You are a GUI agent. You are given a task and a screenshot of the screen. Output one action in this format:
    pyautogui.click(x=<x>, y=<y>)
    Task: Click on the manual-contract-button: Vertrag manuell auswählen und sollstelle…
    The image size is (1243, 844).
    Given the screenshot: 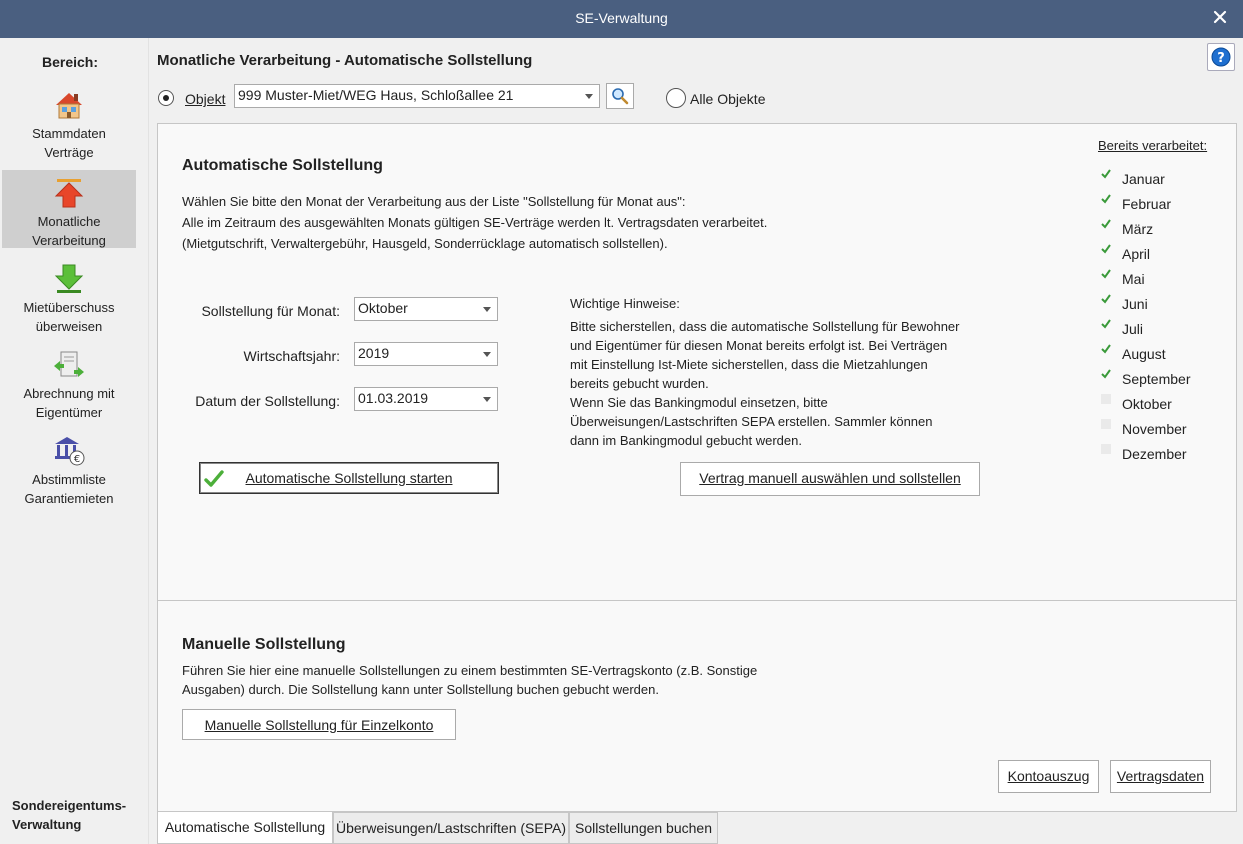 What is the action you would take?
    pyautogui.click(x=830, y=479)
    